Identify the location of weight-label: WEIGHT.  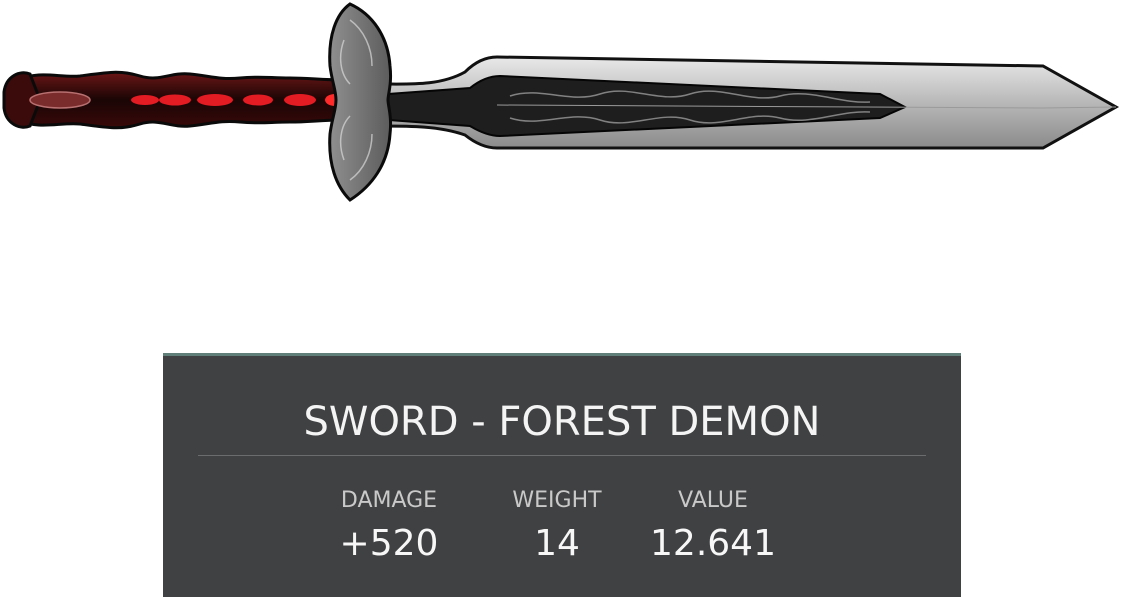
(557, 500).